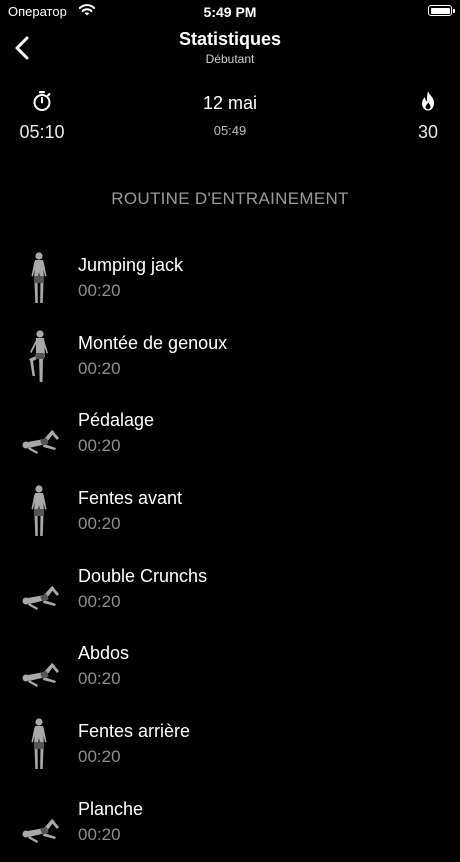 The height and width of the screenshot is (862, 460). What do you see at coordinates (230, 667) in the screenshot?
I see `list-item: Abdos 00:20` at bounding box center [230, 667].